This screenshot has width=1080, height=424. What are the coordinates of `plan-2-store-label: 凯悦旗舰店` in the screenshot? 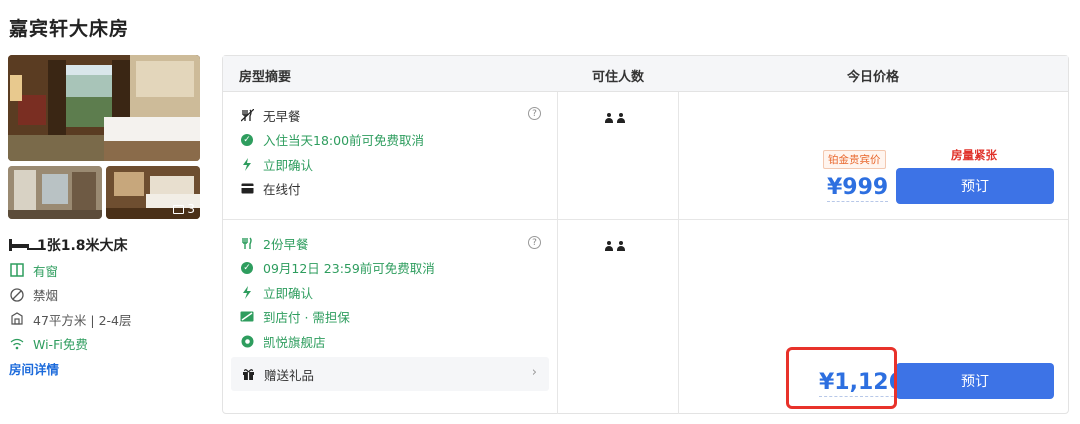 It's located at (294, 342).